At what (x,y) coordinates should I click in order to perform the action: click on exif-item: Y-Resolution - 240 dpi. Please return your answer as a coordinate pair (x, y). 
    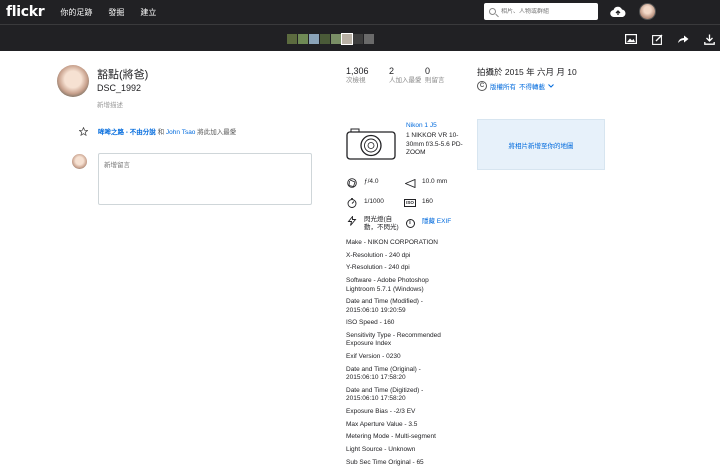
    Looking at the image, I should click on (378, 268).